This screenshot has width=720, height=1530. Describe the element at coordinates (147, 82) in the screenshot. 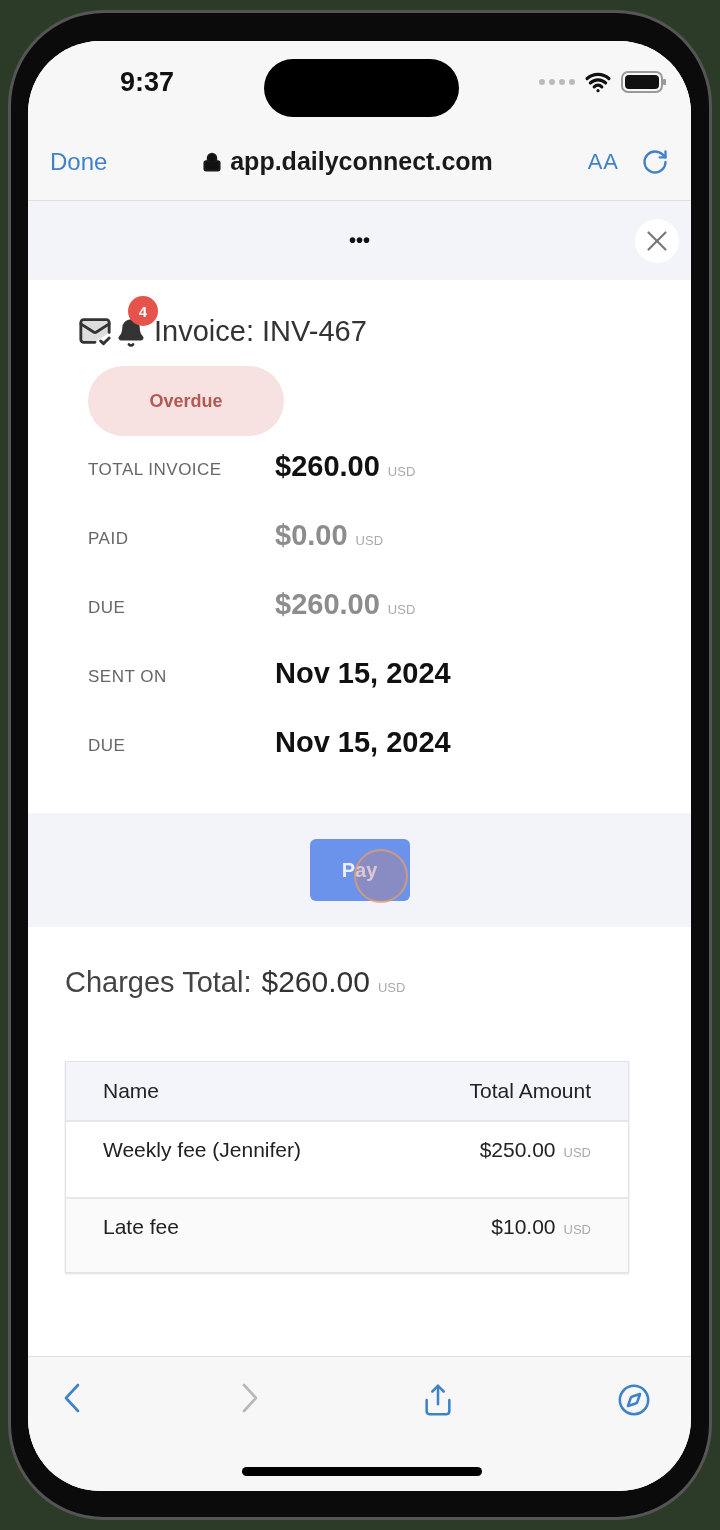

I see `status-time: 9:37` at that location.